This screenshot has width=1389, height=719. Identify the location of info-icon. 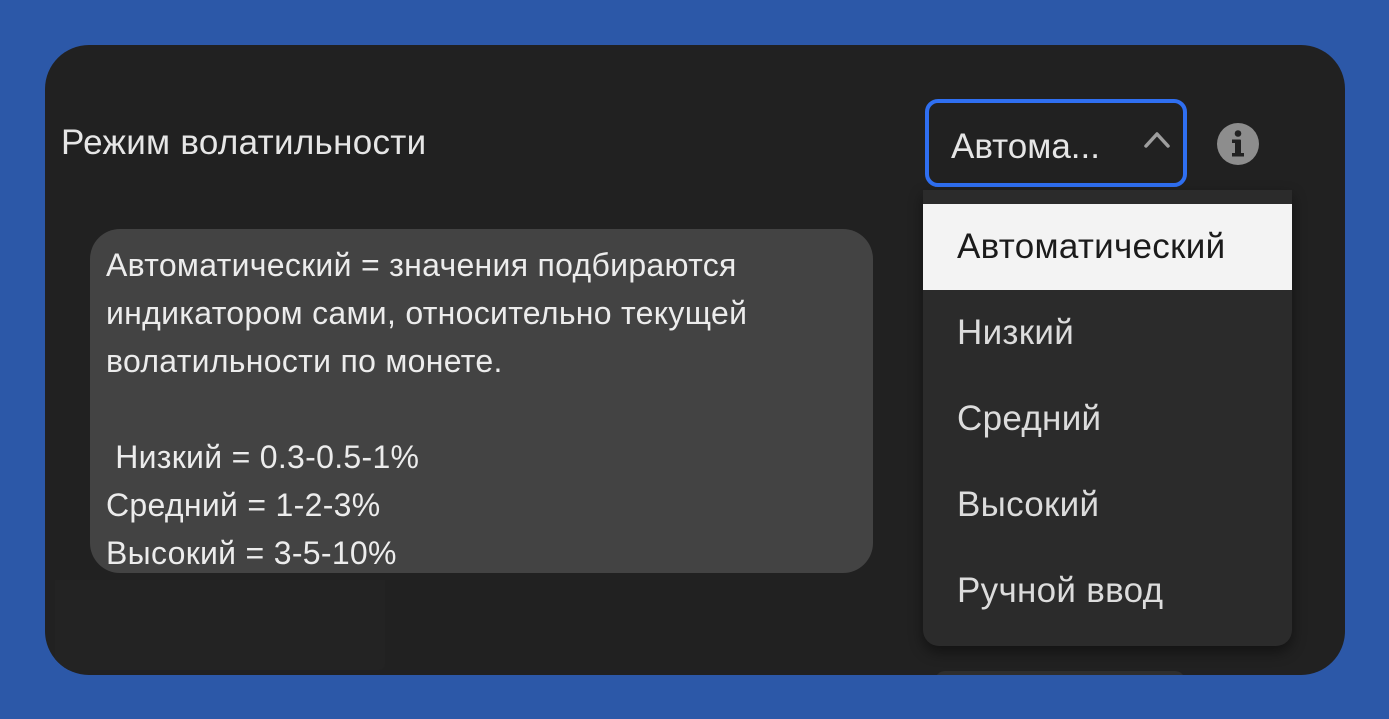
(1238, 144).